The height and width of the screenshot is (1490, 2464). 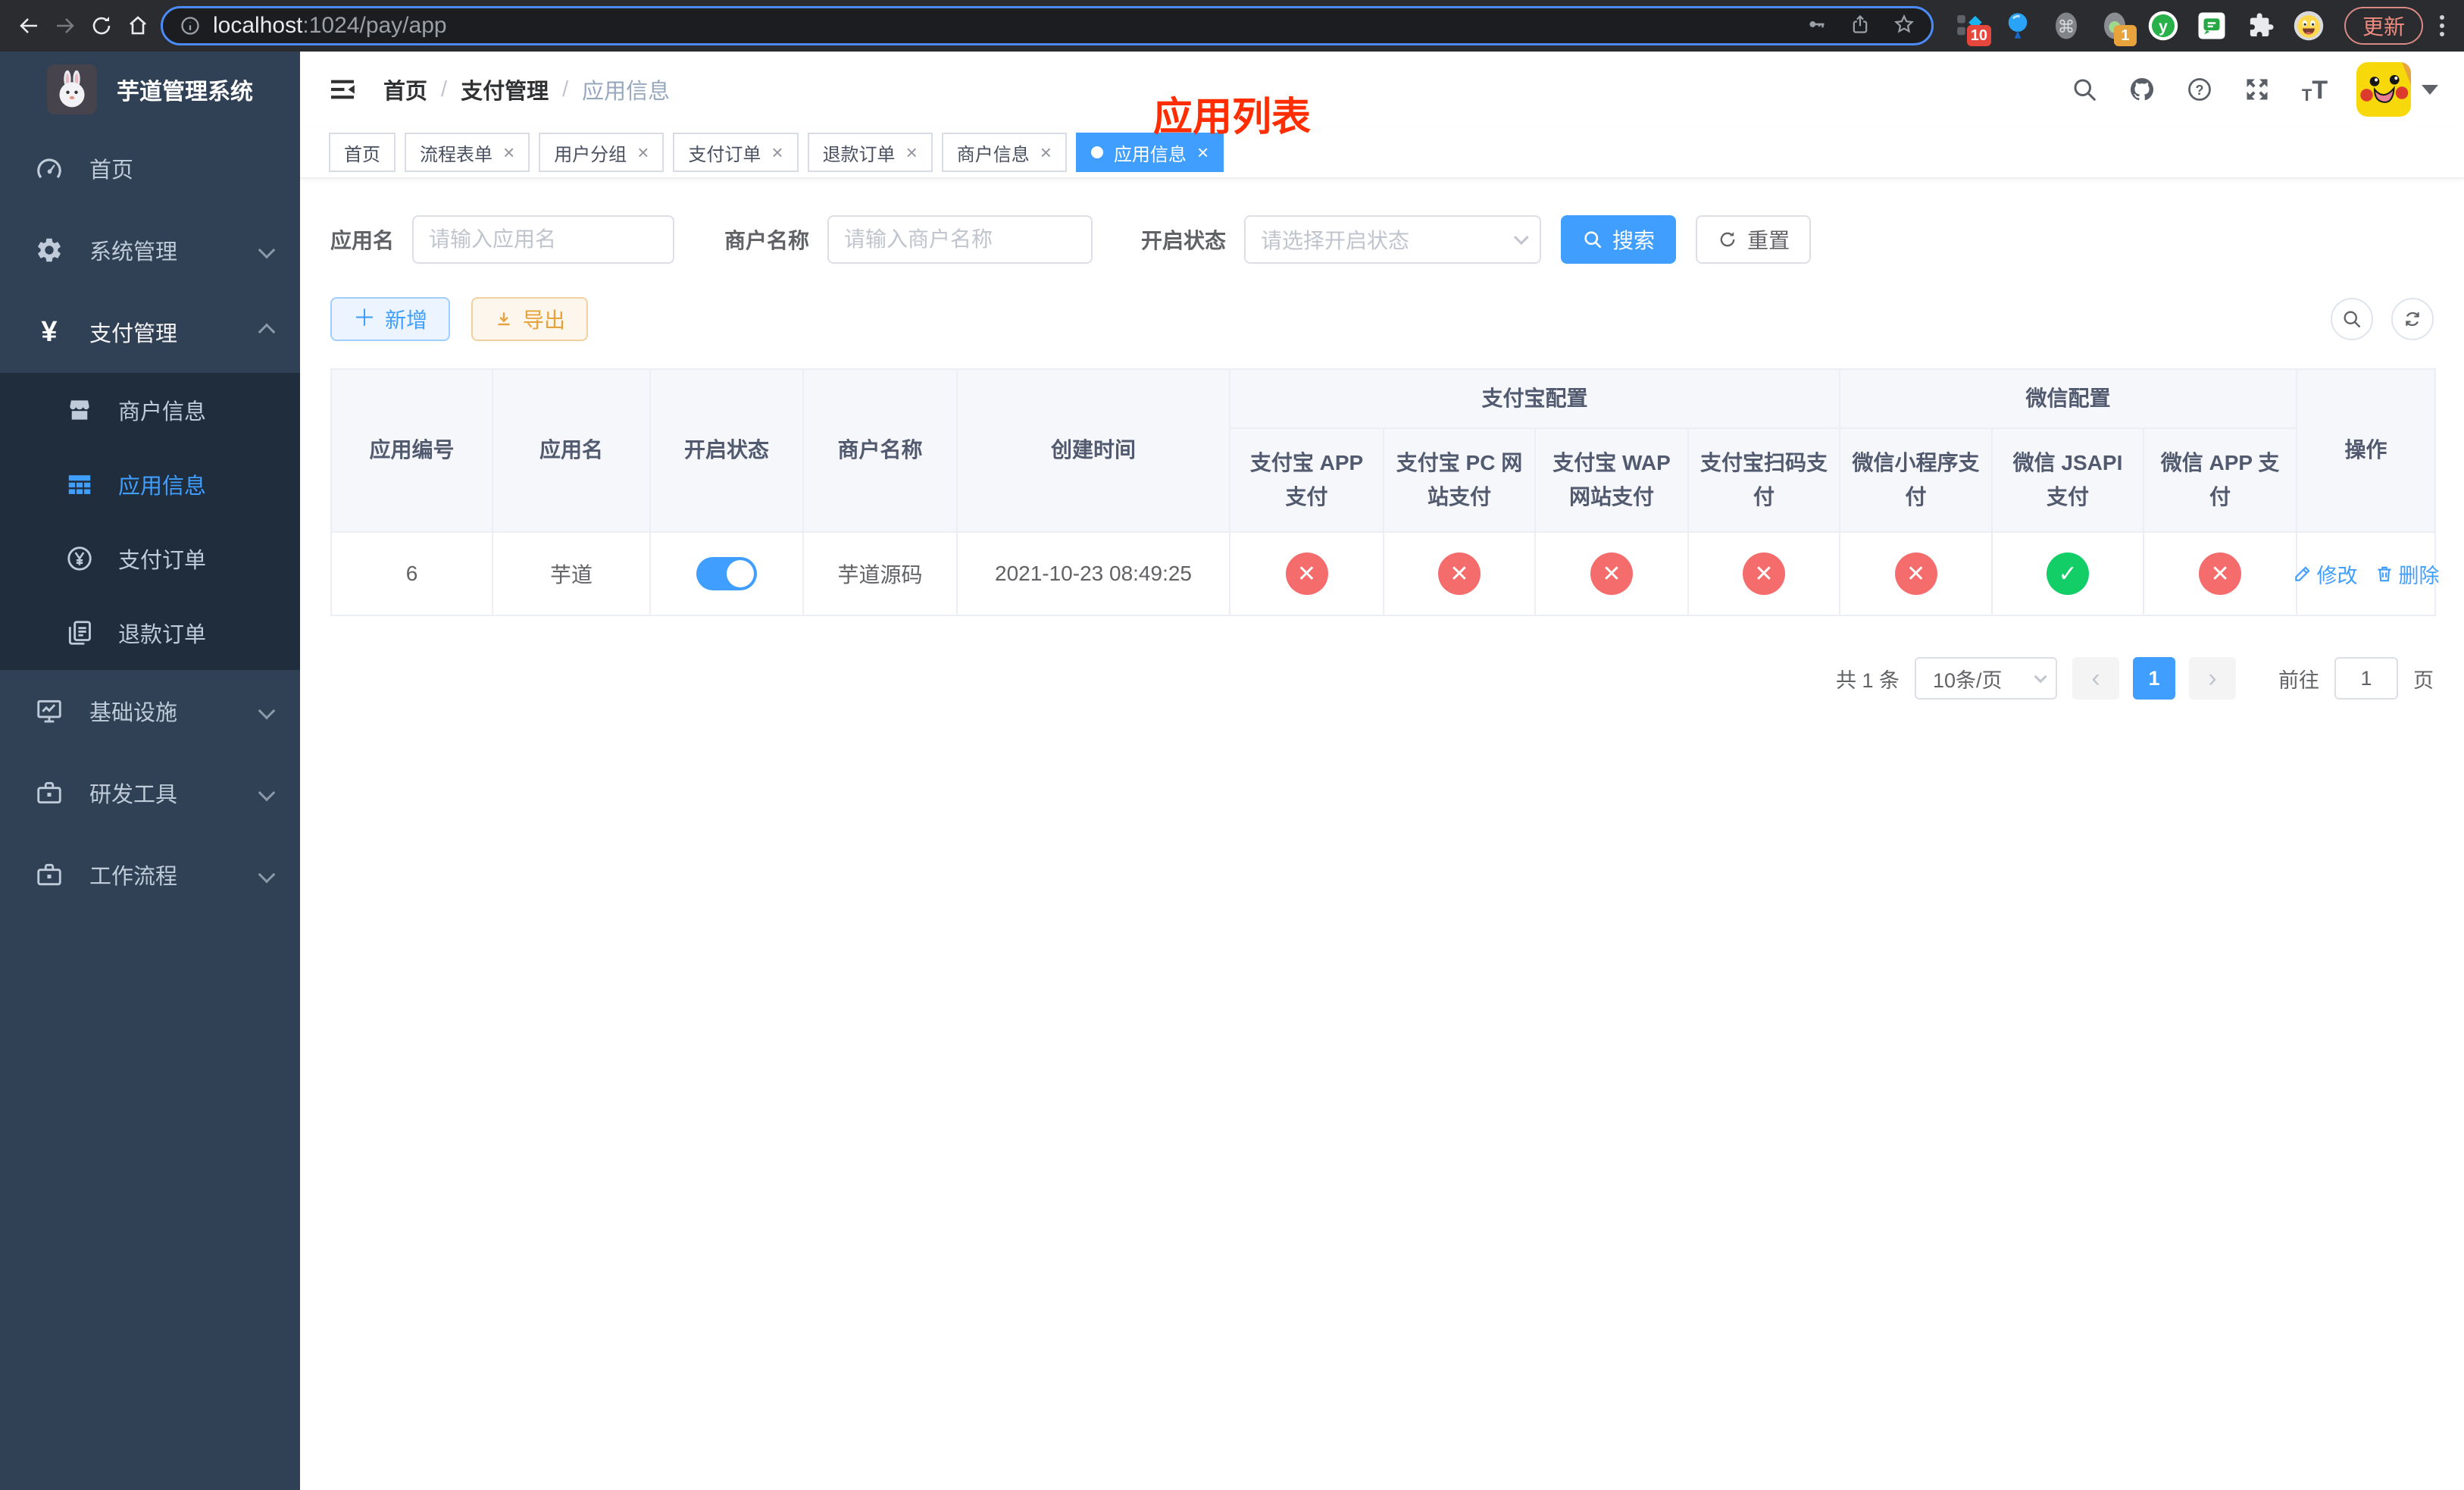 What do you see at coordinates (601, 152) in the screenshot?
I see `tag-user-group: 用户分组 ×` at bounding box center [601, 152].